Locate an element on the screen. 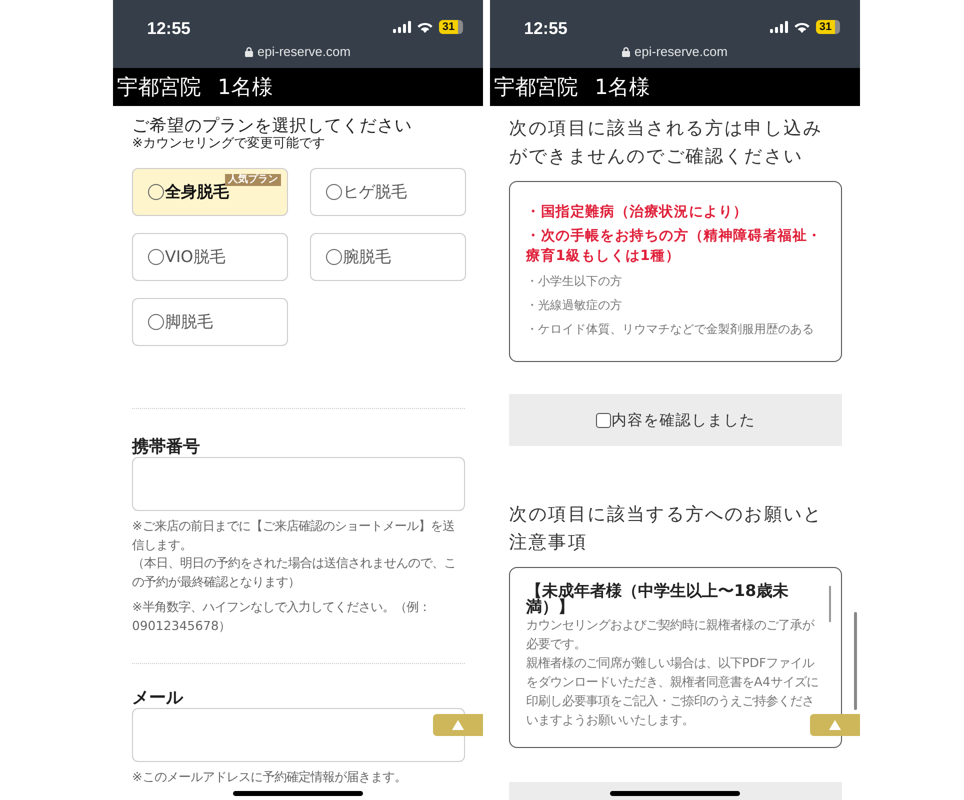 Image resolution: width=964 pixels, height=800 pixels. field-label: 携帯番号 is located at coordinates (166, 447).